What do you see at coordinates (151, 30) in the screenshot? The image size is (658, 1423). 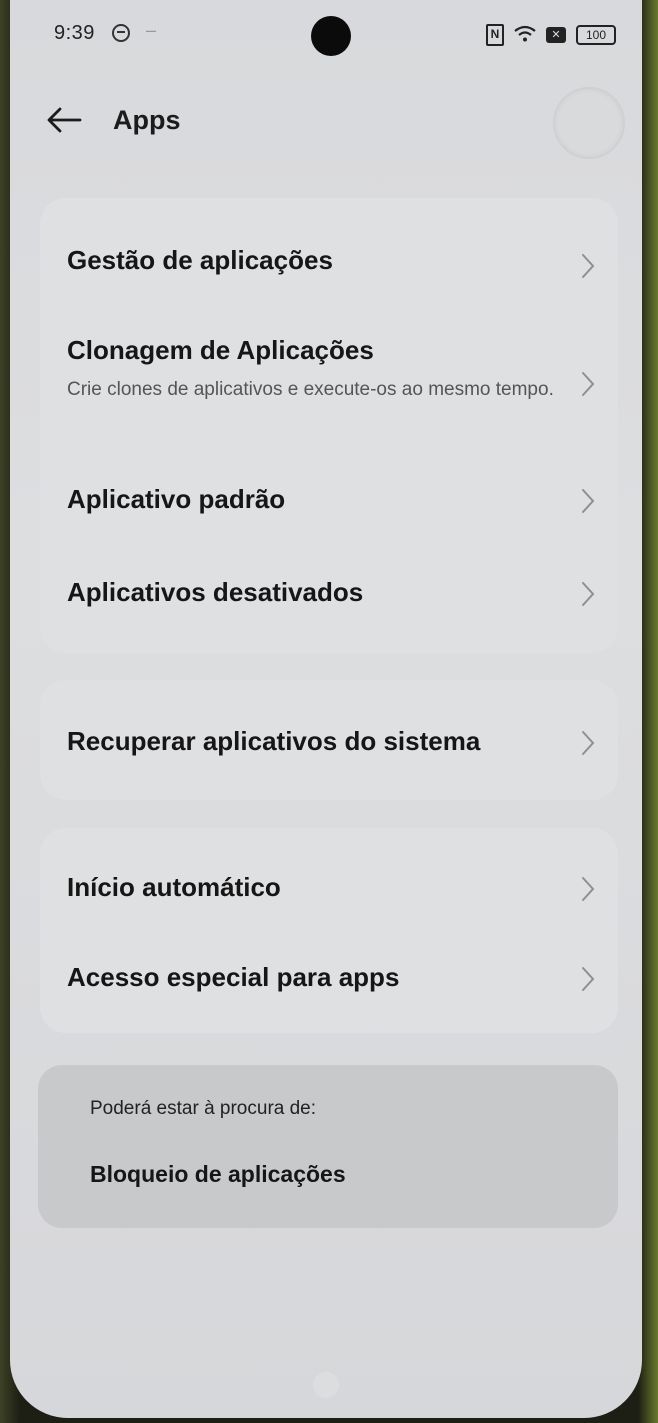 I see `status-dash: –` at bounding box center [151, 30].